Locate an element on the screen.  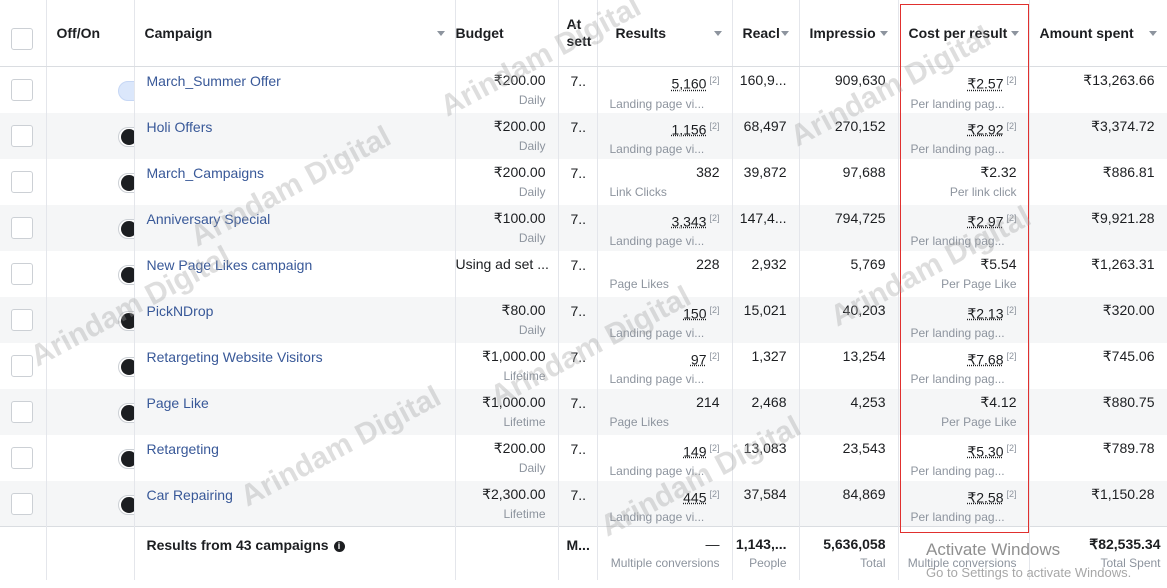
budget-cell: ₹80.00 Daily is located at coordinates (507, 319).